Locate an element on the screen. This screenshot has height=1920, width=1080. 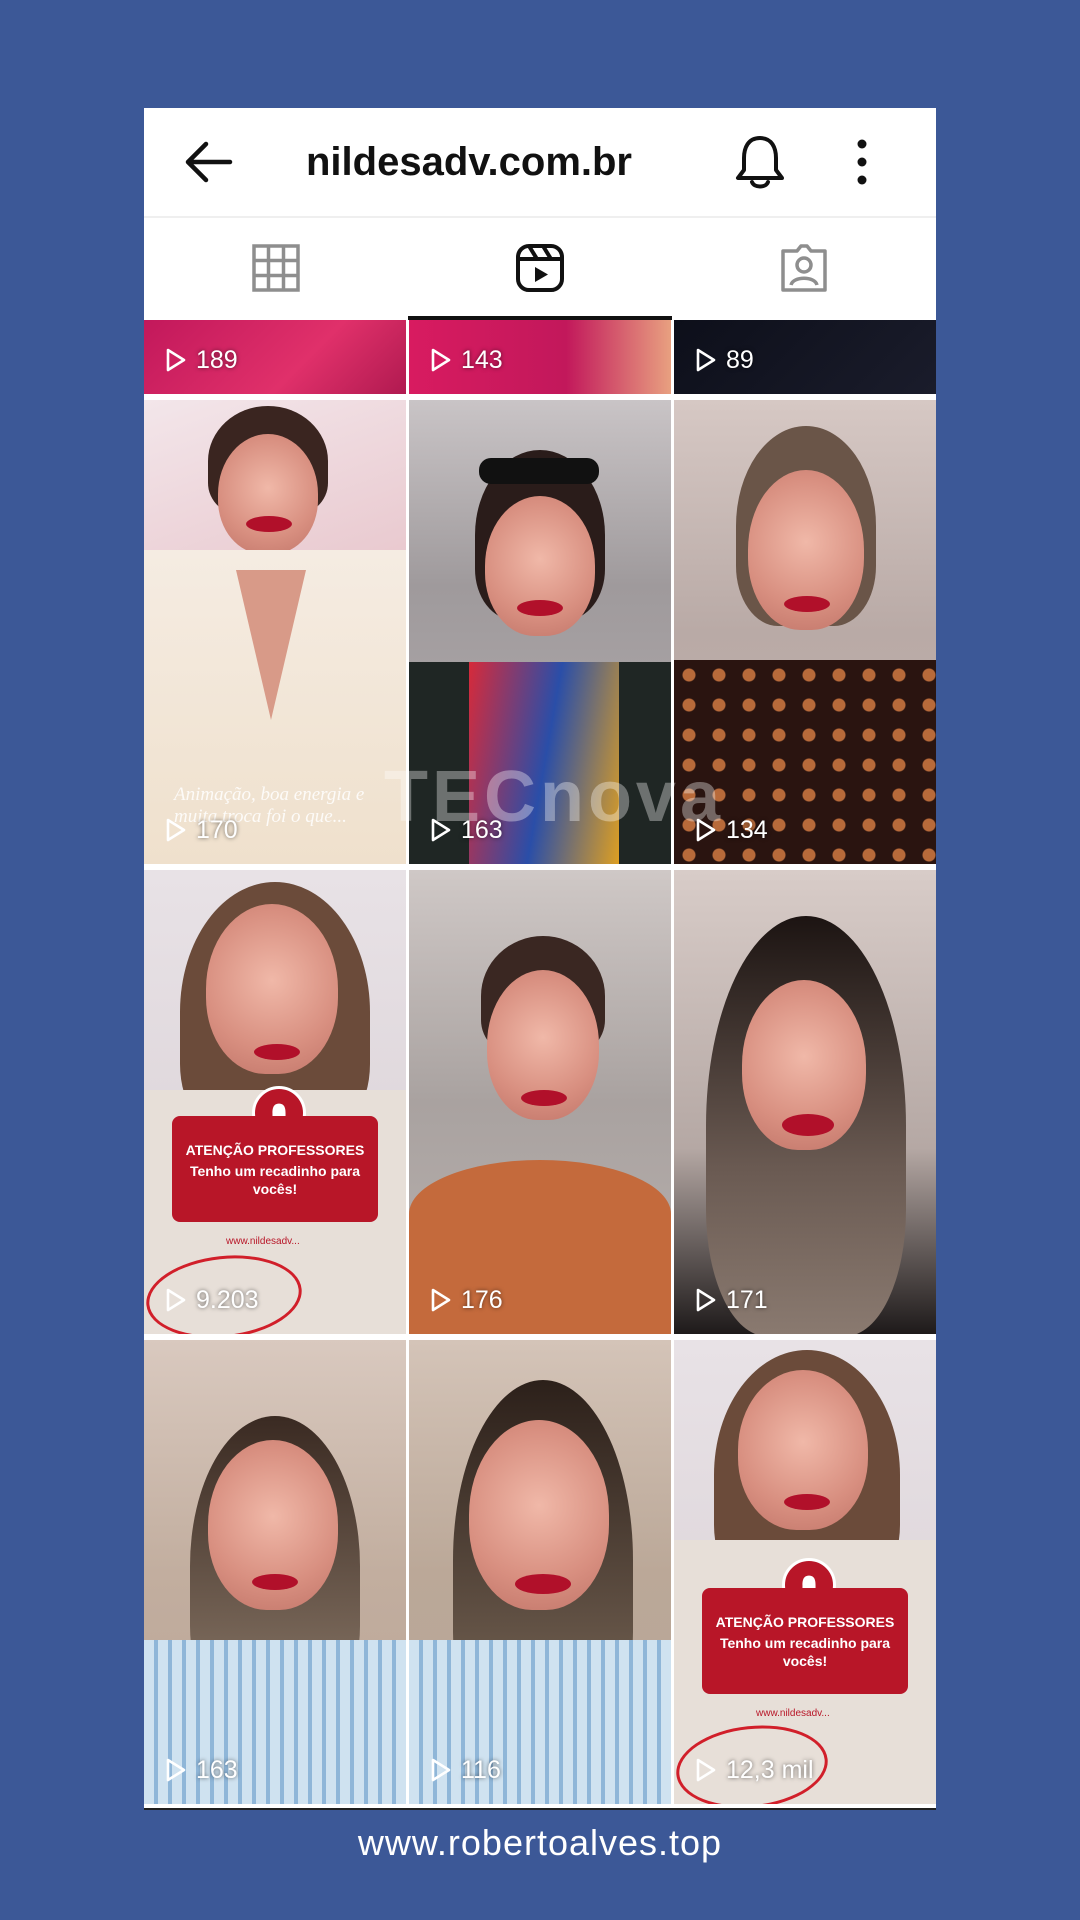
profile-username: nildesadv.com.br is located at coordinates (468, 162).